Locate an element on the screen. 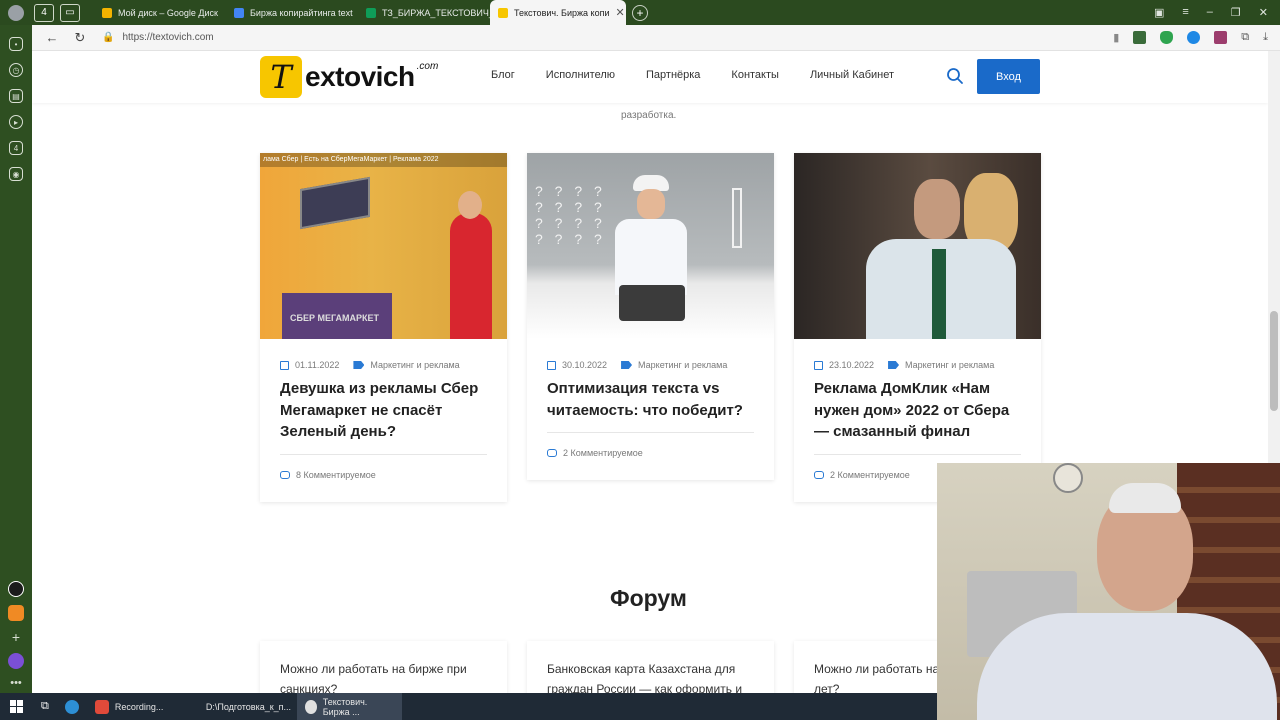  app-icon is located at coordinates (16, 613).